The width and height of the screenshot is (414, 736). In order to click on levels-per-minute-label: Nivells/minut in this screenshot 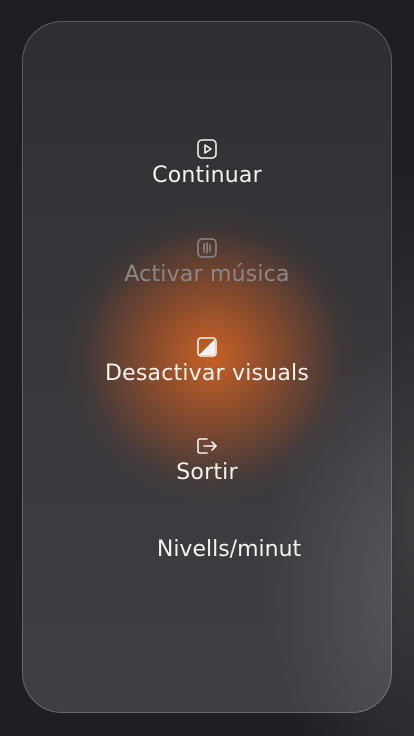, I will do `click(229, 549)`.